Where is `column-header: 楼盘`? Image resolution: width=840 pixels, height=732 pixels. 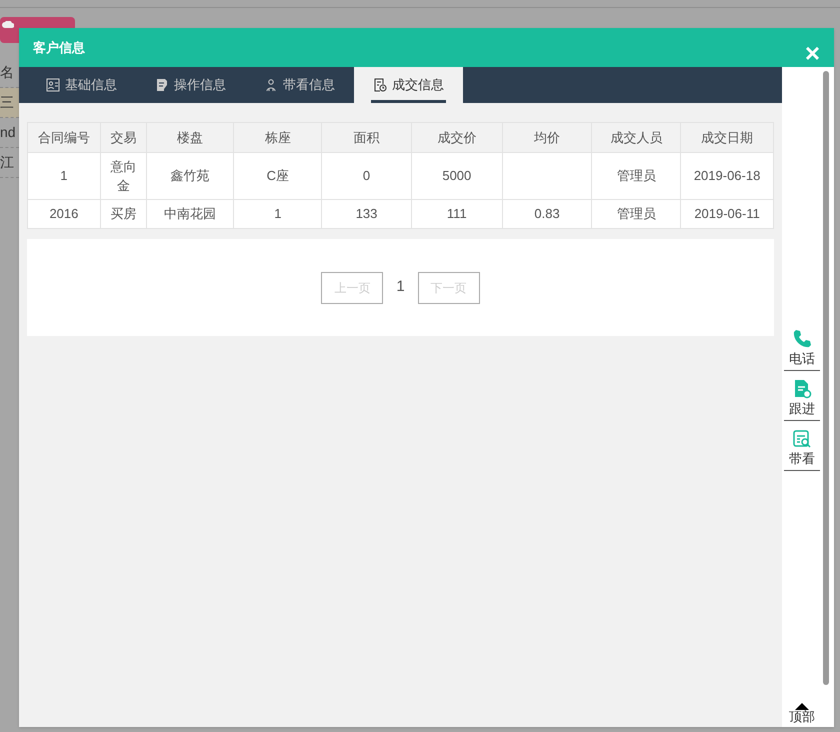
column-header: 楼盘 is located at coordinates (190, 137).